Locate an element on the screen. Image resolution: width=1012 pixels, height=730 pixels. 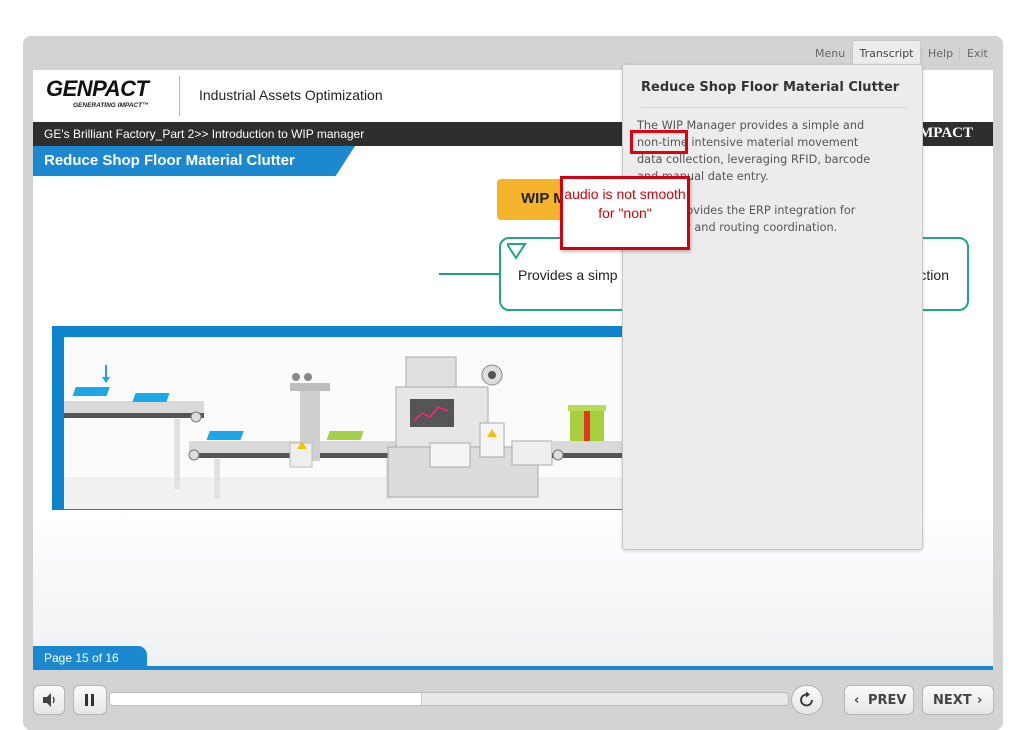
bottom-rule is located at coordinates (513, 668).